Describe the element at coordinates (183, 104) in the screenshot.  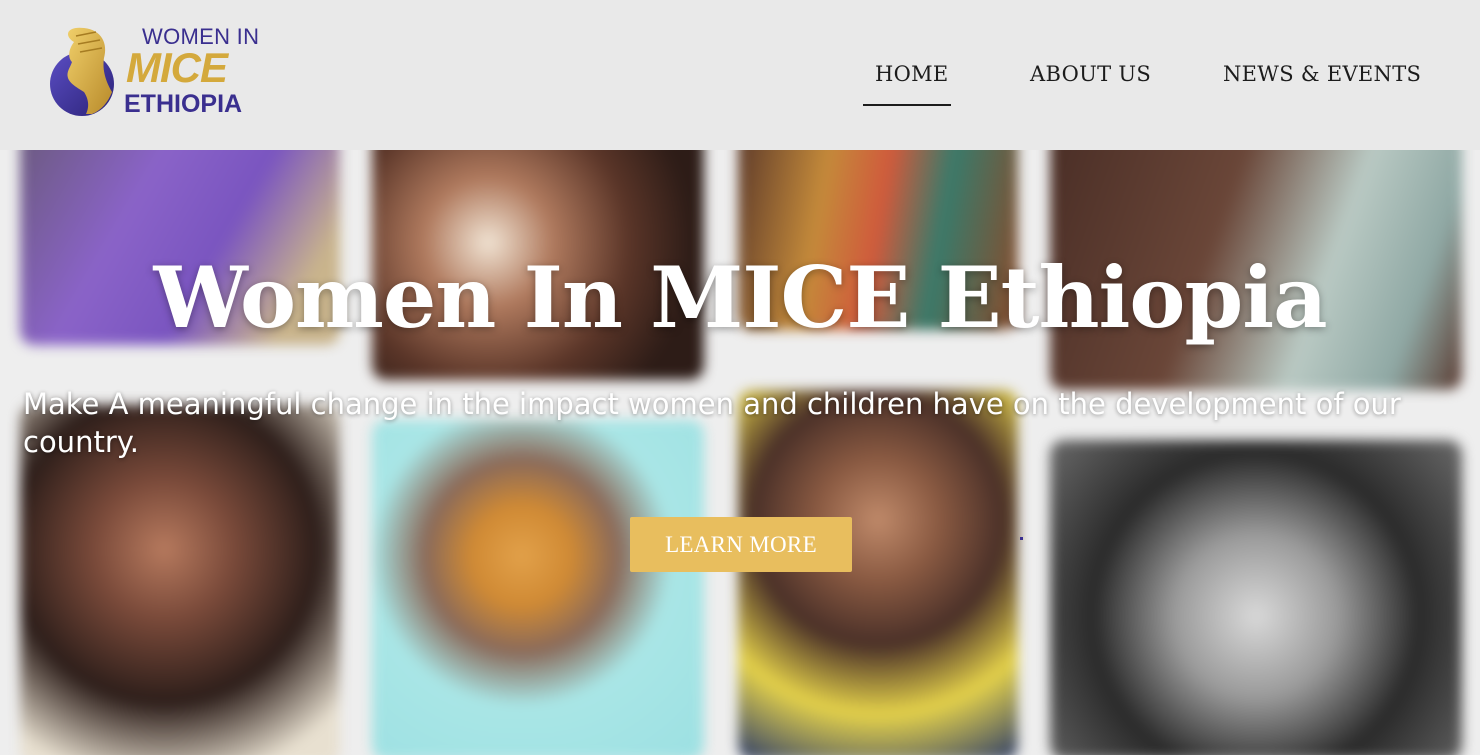
I see `logo-text-ethiopia: ETHIOPIA` at that location.